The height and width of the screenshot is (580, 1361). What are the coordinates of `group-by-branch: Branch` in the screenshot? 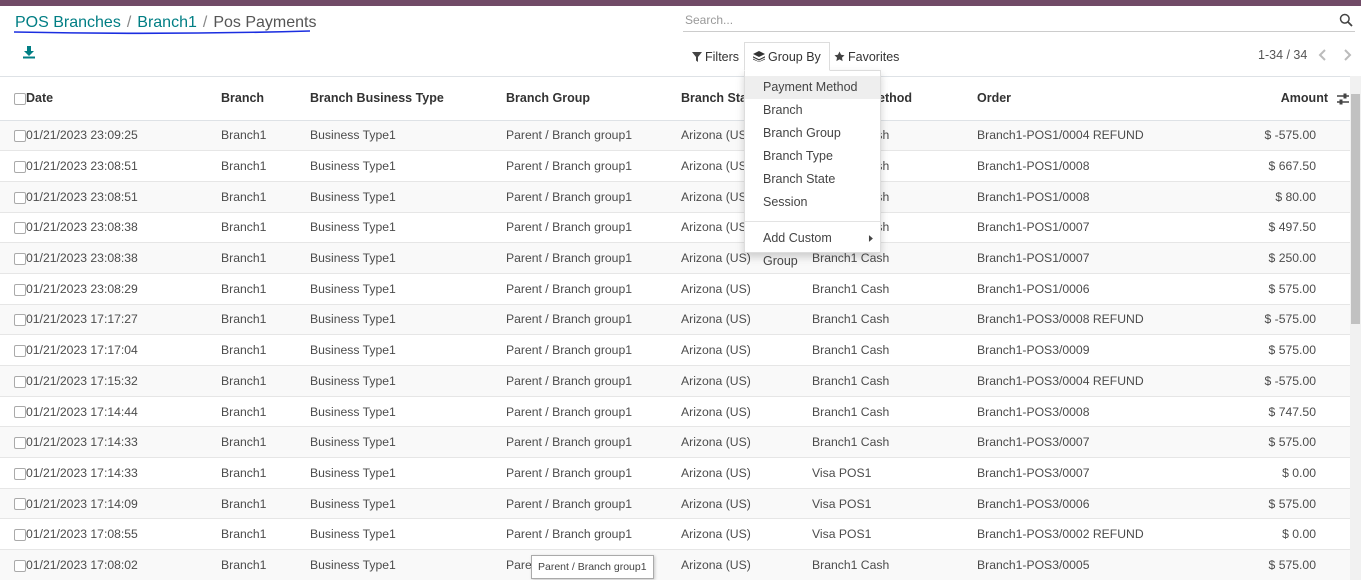 It's located at (812, 110).